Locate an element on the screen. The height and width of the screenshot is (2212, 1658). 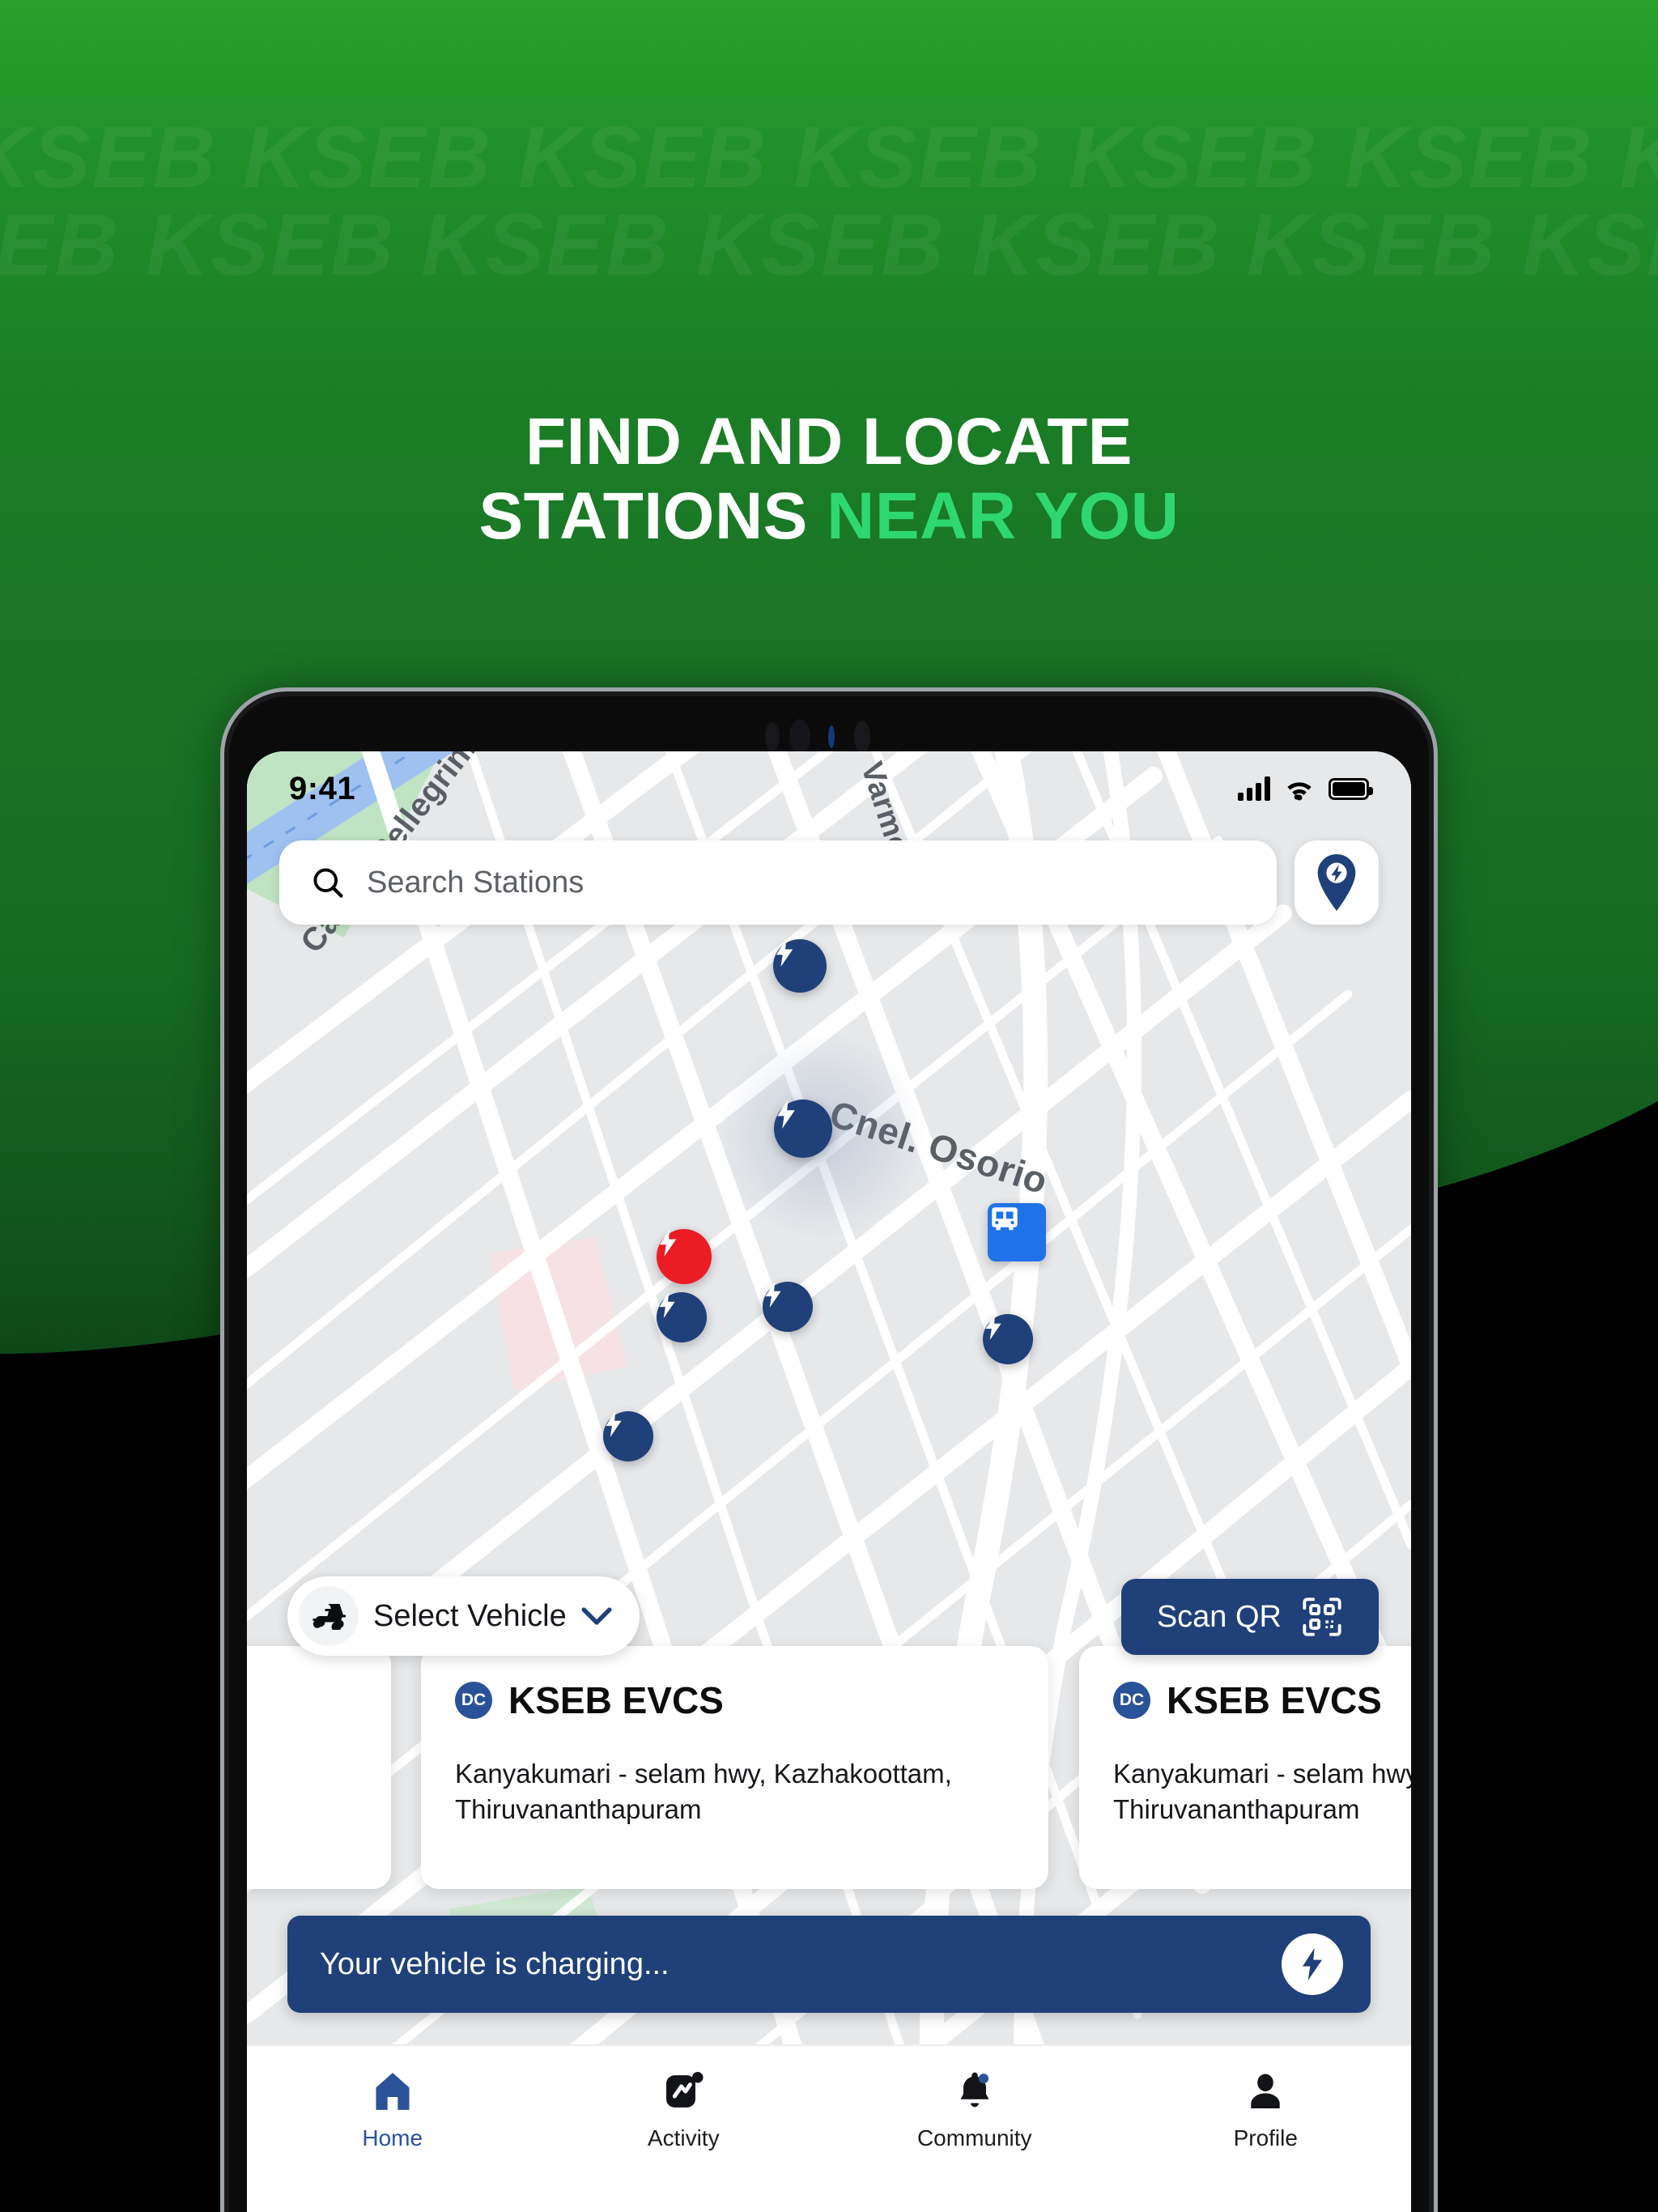
search-row: Search Stations is located at coordinates (829, 883).